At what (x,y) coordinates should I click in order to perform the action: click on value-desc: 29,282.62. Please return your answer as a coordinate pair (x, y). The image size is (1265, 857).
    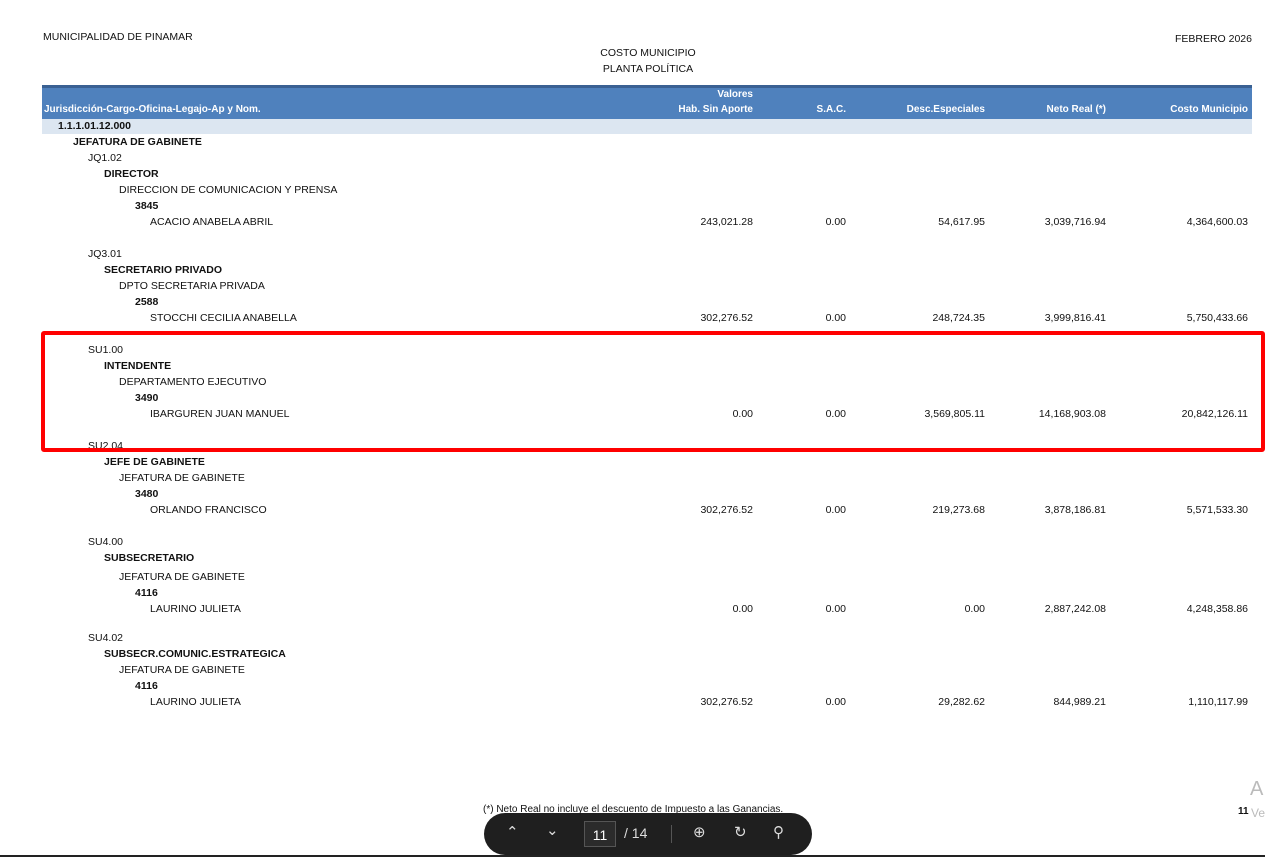
    Looking at the image, I should click on (961, 702).